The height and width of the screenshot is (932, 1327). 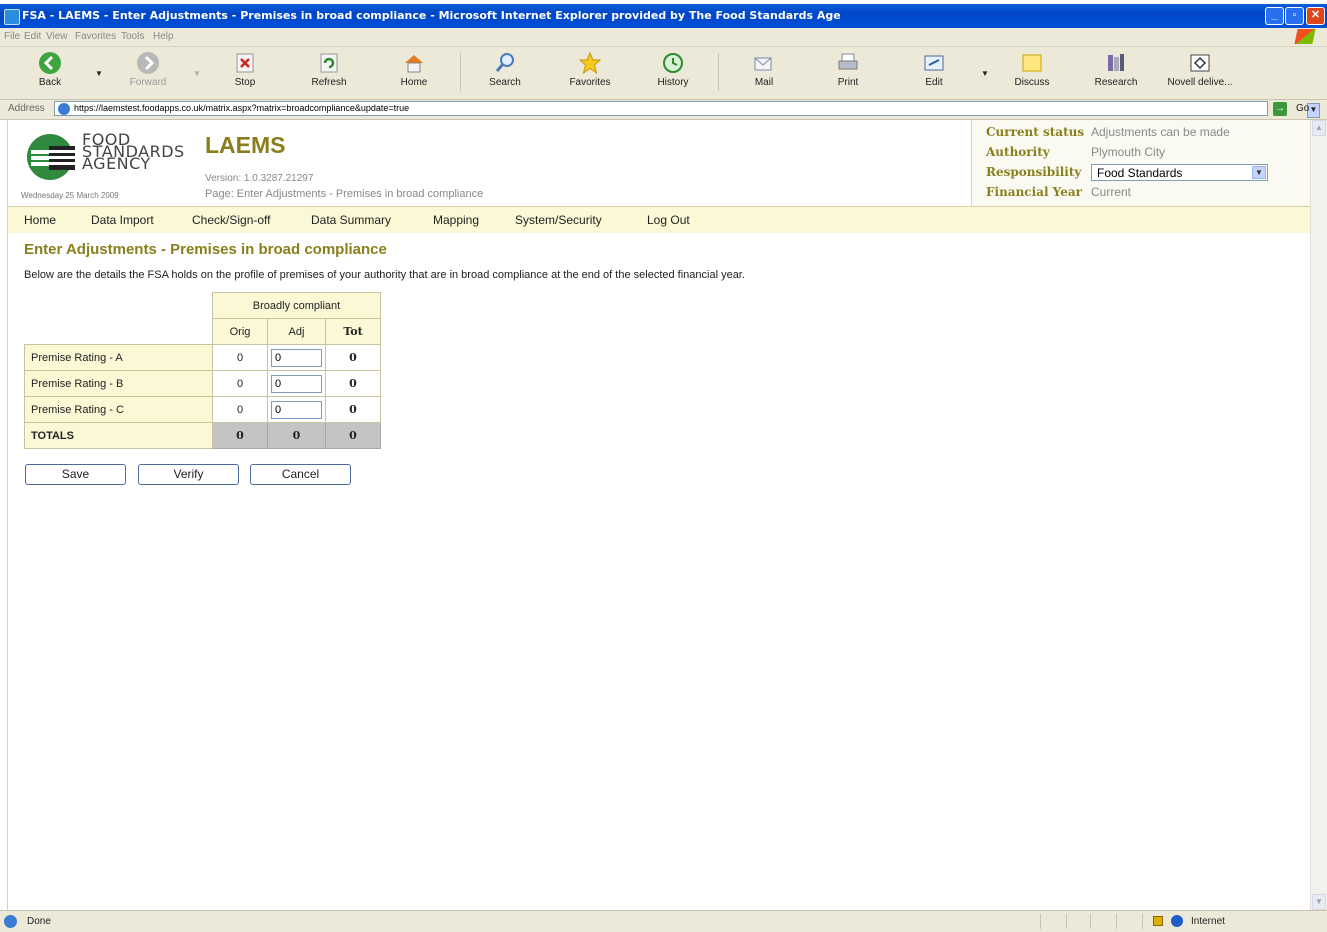 I want to click on col-header-tot: Tot, so click(x=353, y=331).